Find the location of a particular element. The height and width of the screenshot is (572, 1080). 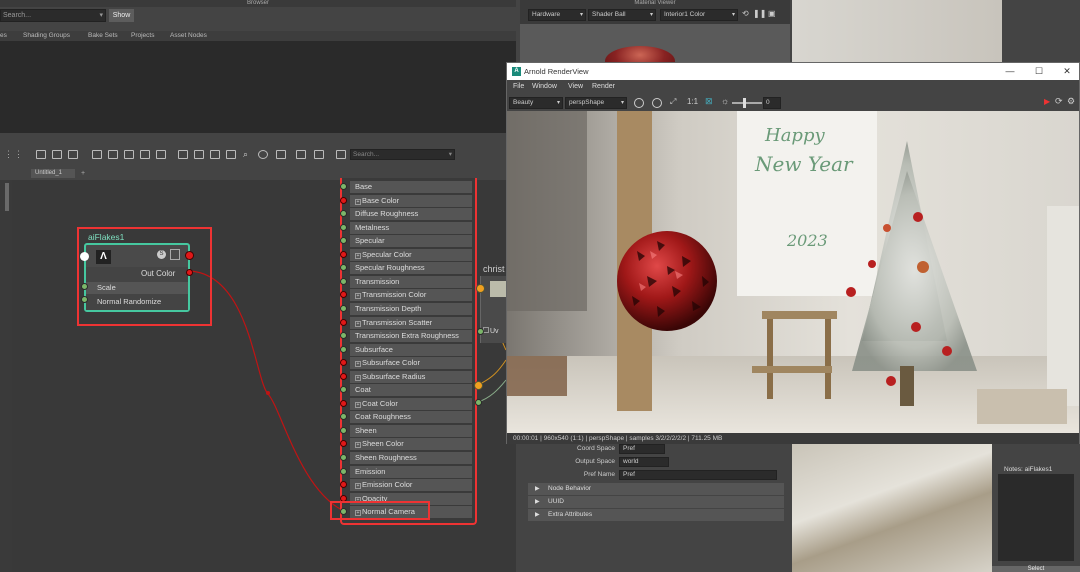

menu-render: Render is located at coordinates (603, 87).